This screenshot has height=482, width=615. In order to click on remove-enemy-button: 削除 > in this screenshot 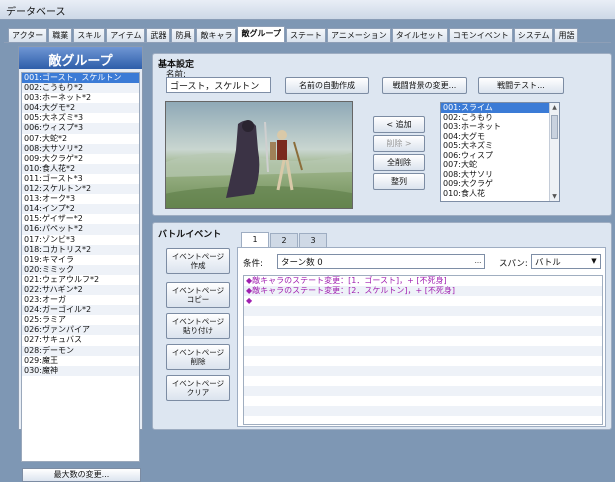, I will do `click(399, 143)`.